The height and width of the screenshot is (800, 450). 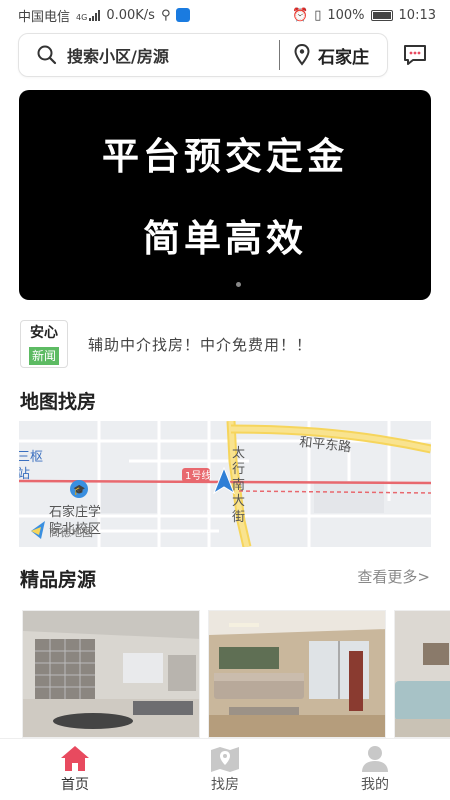 I want to click on signal-icon, so click(x=95, y=15).